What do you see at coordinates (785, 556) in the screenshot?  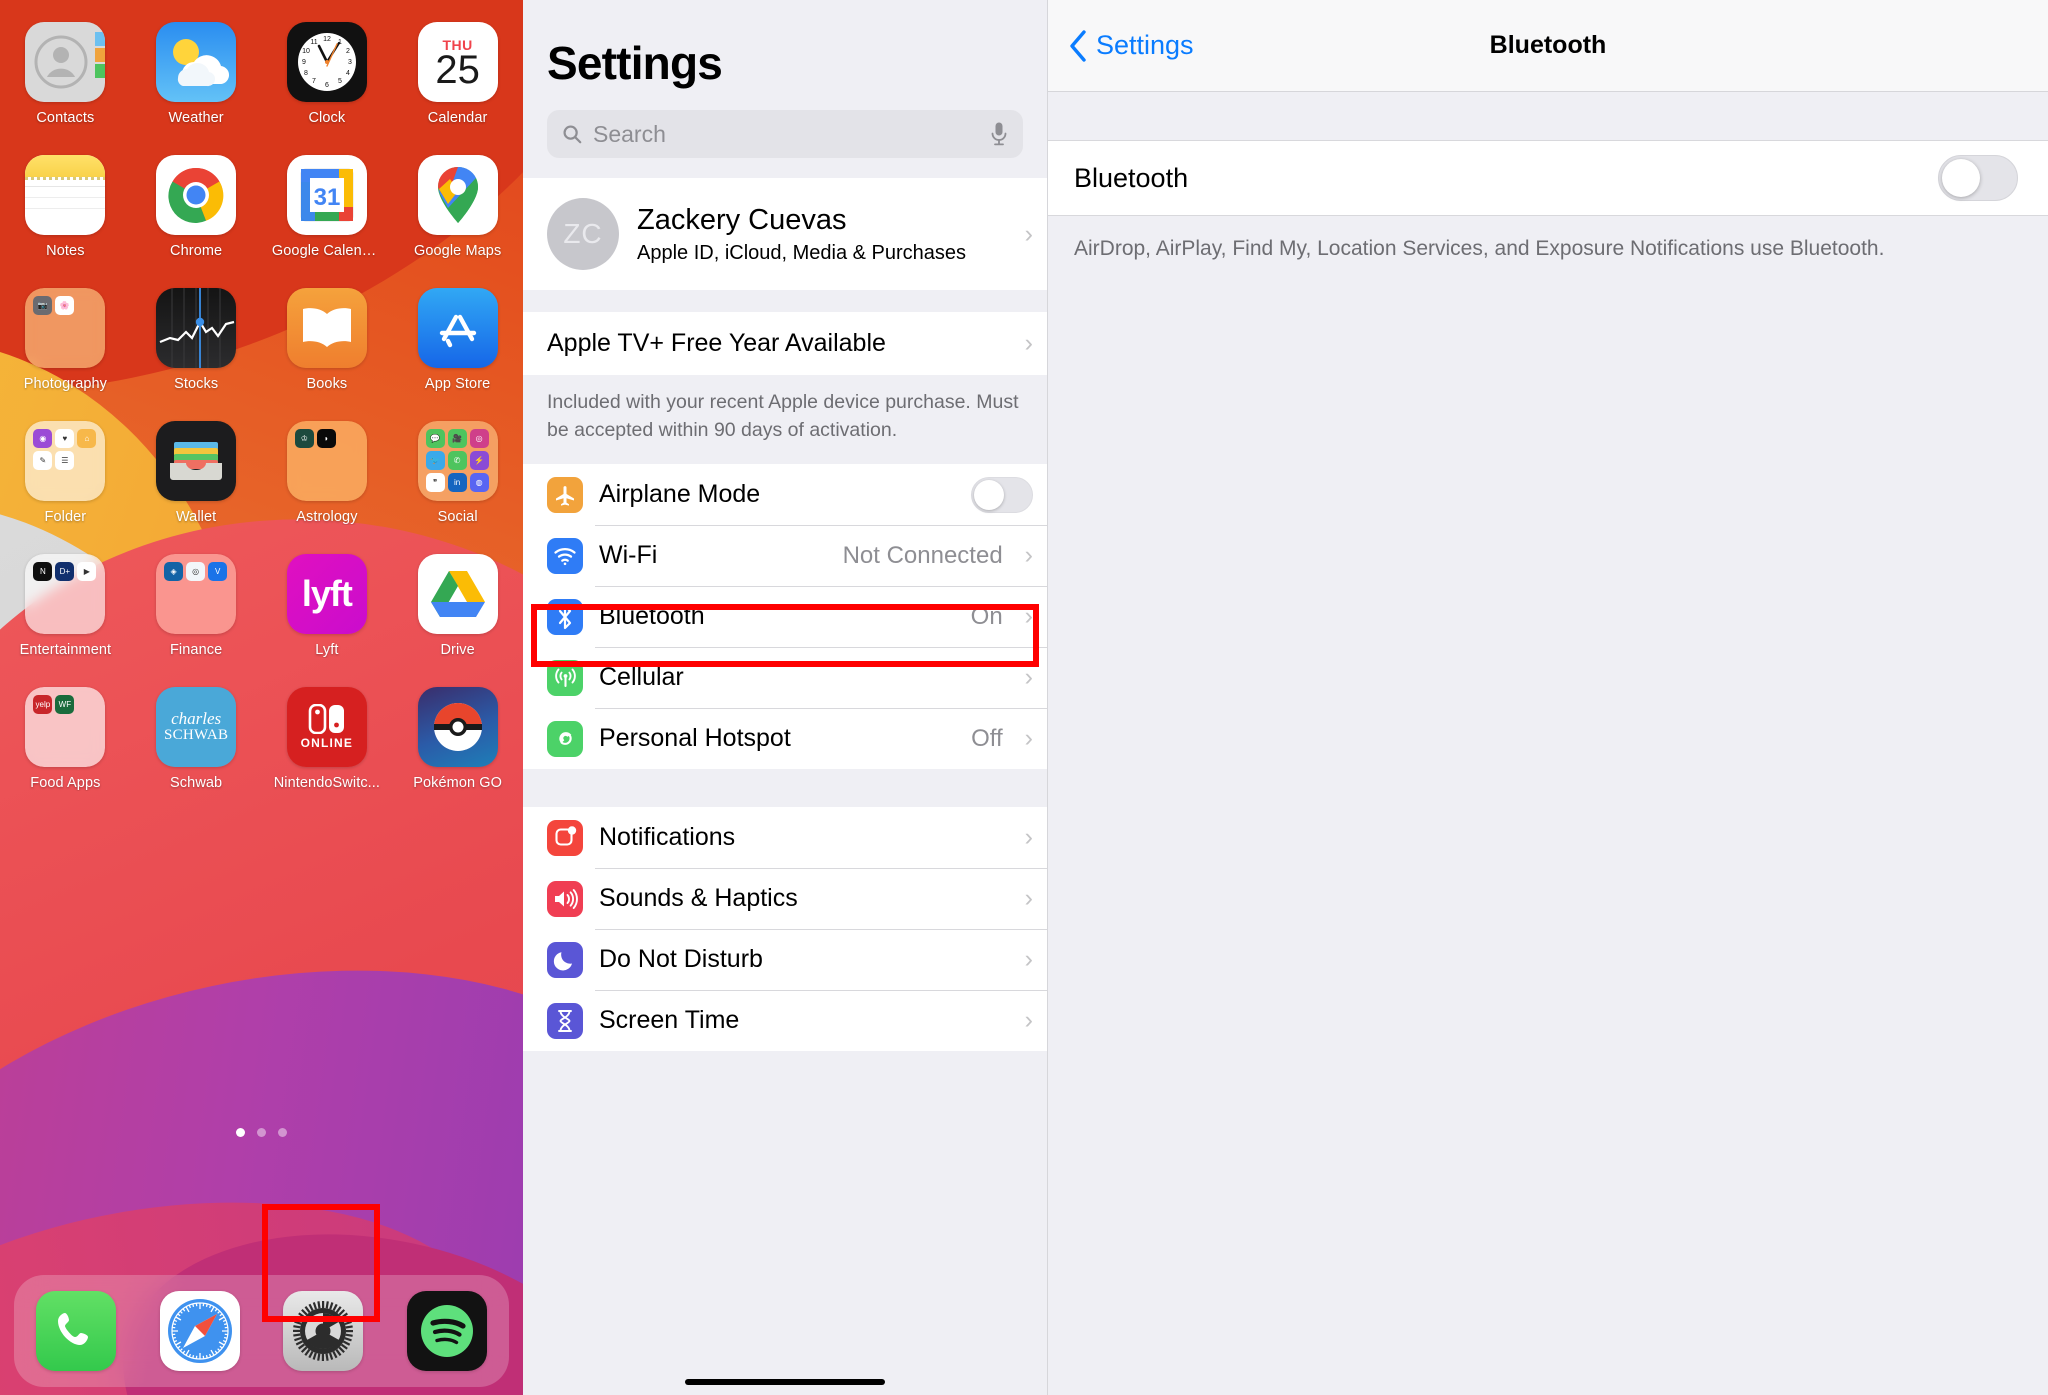 I see `settings-row-wi-fi: Wi-Fi Not Connected ›` at bounding box center [785, 556].